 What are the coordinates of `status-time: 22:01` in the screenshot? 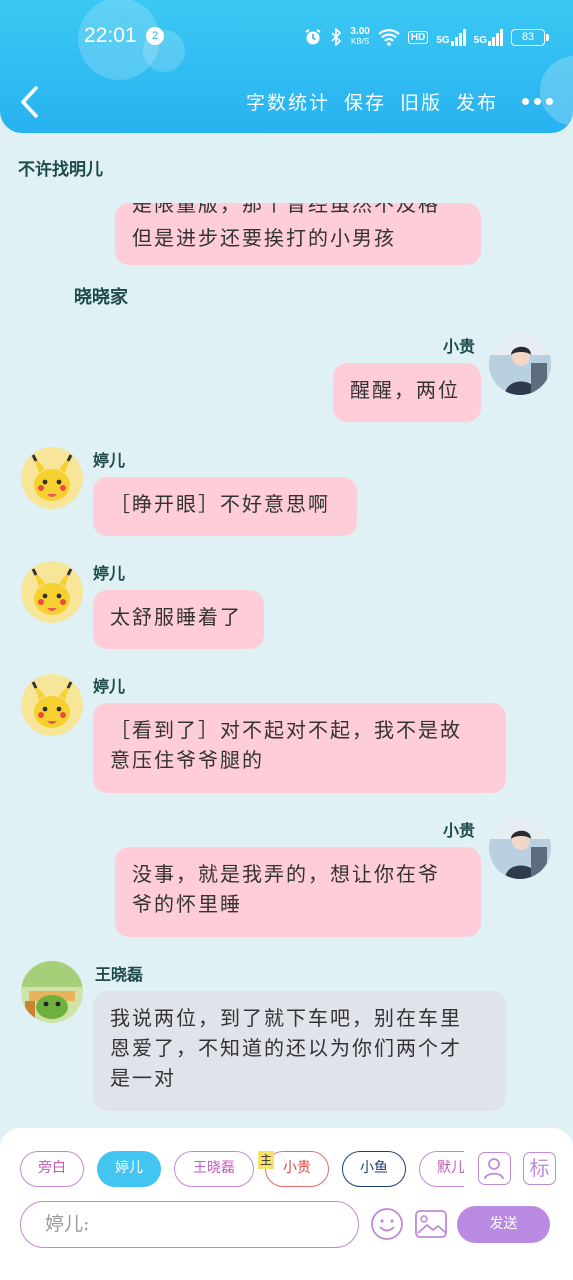 It's located at (110, 35).